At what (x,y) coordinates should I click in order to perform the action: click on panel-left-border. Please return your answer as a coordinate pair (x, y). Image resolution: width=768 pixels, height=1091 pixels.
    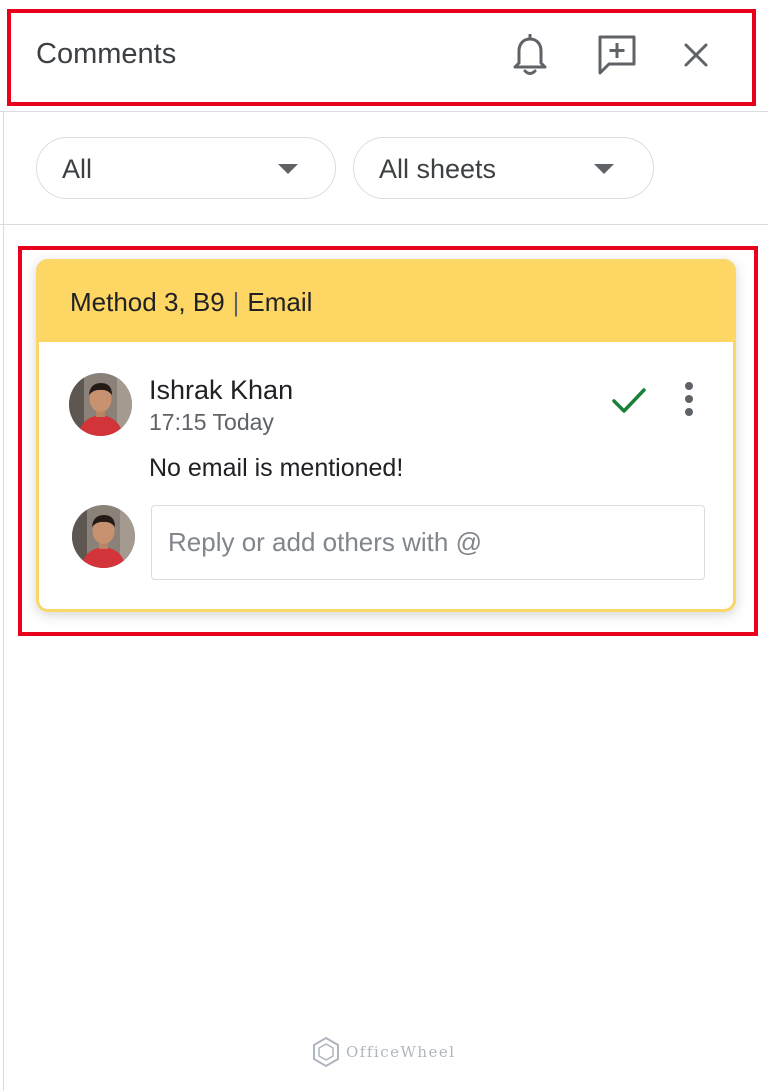
    Looking at the image, I should click on (3, 601).